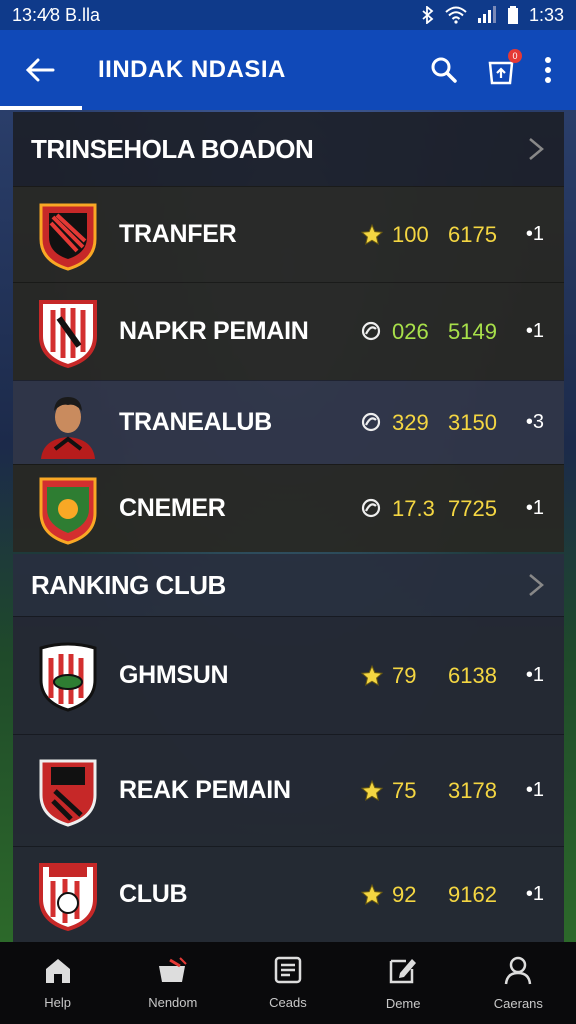  Describe the element at coordinates (403, 972) in the screenshot. I see `edit-icon` at that location.